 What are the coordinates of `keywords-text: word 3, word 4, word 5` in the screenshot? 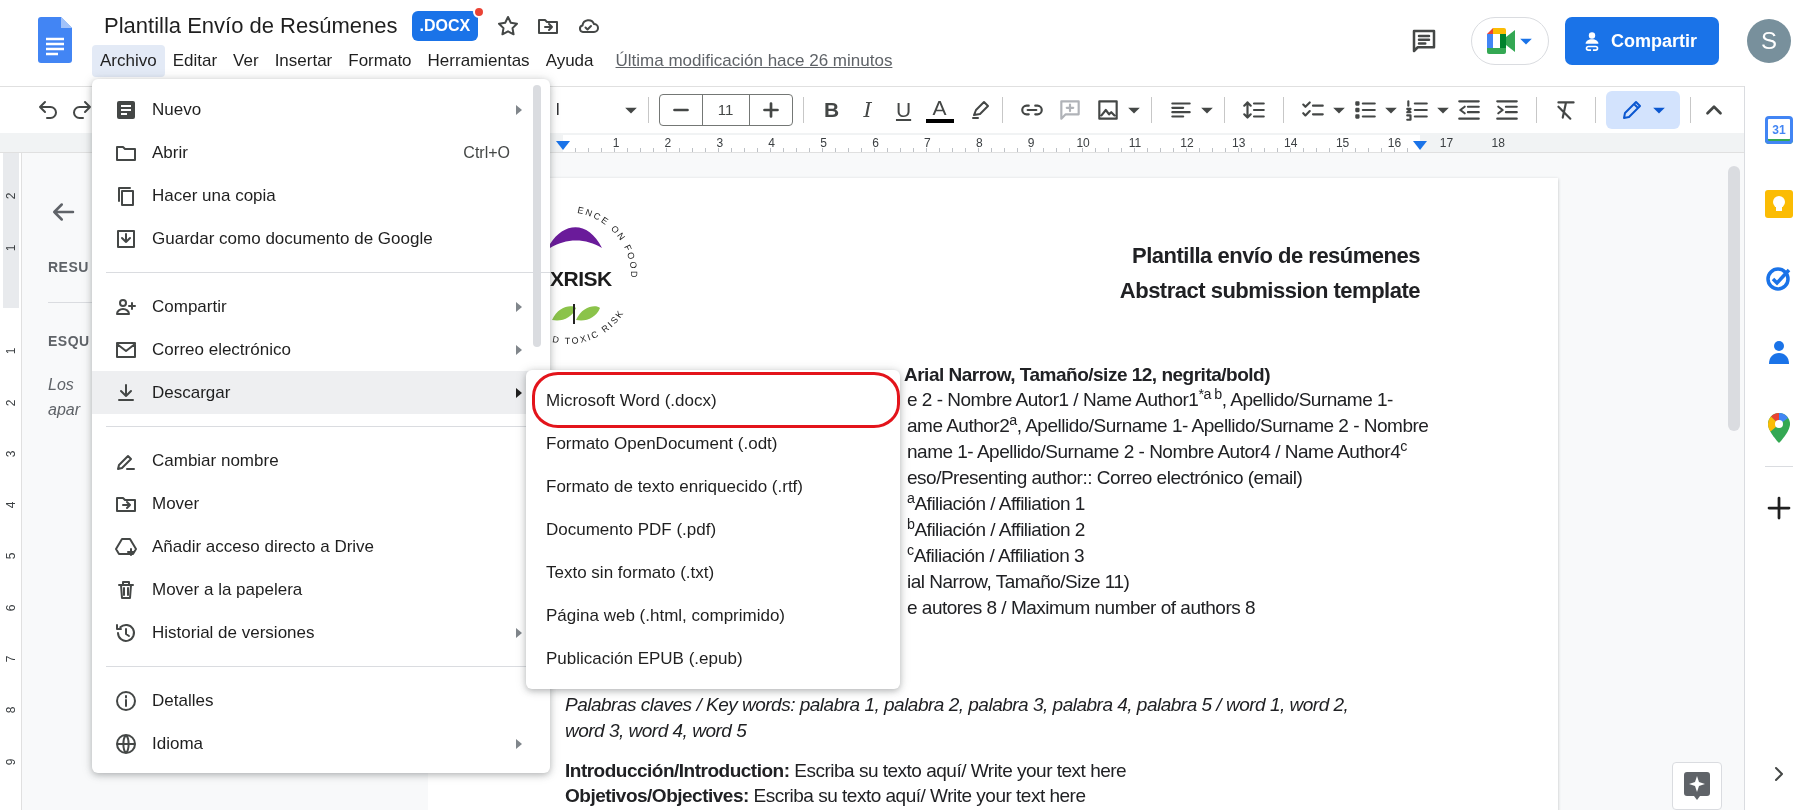 It's located at (656, 731).